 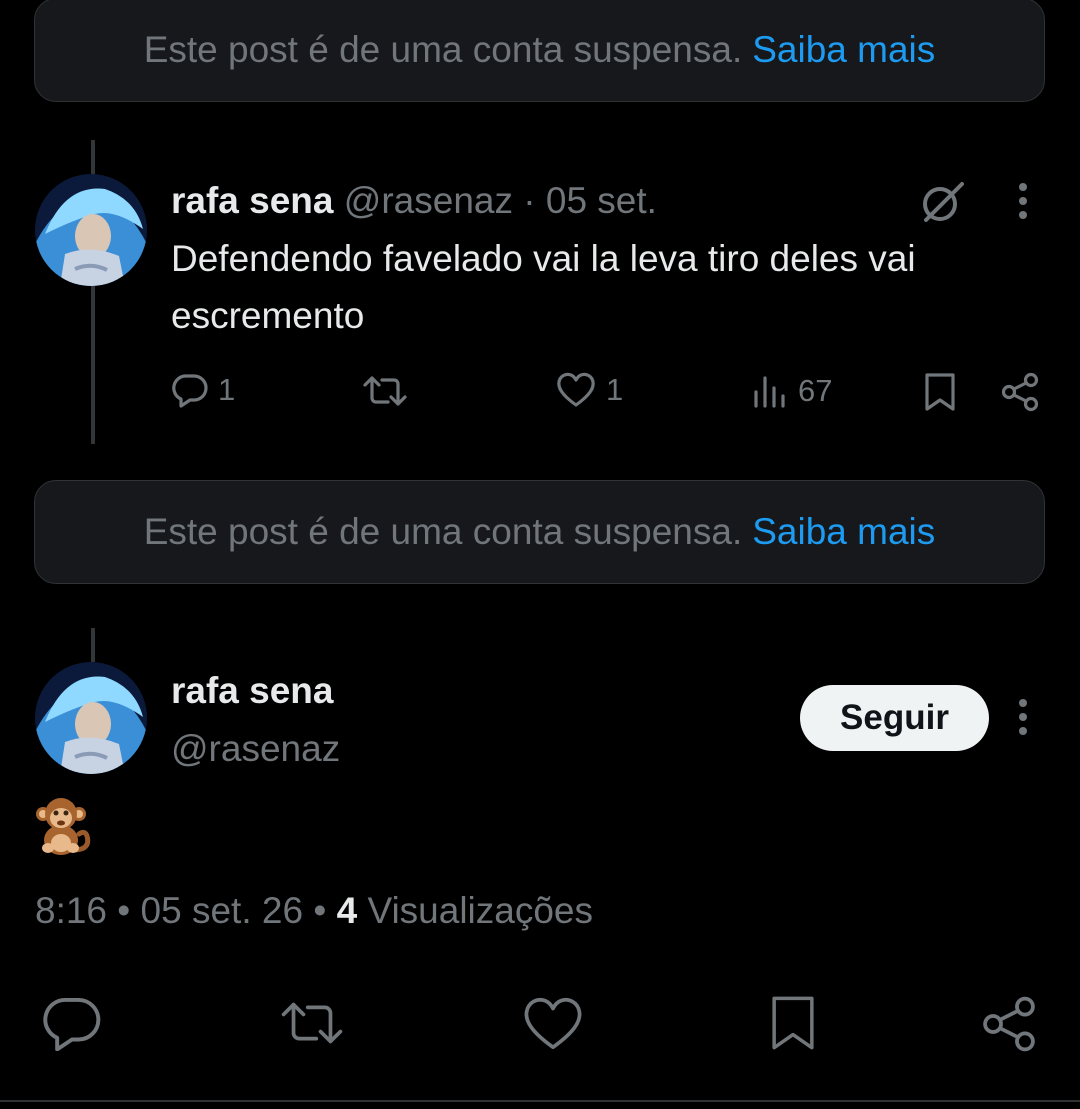 What do you see at coordinates (615, 389) in the screenshot?
I see `like-count: 1` at bounding box center [615, 389].